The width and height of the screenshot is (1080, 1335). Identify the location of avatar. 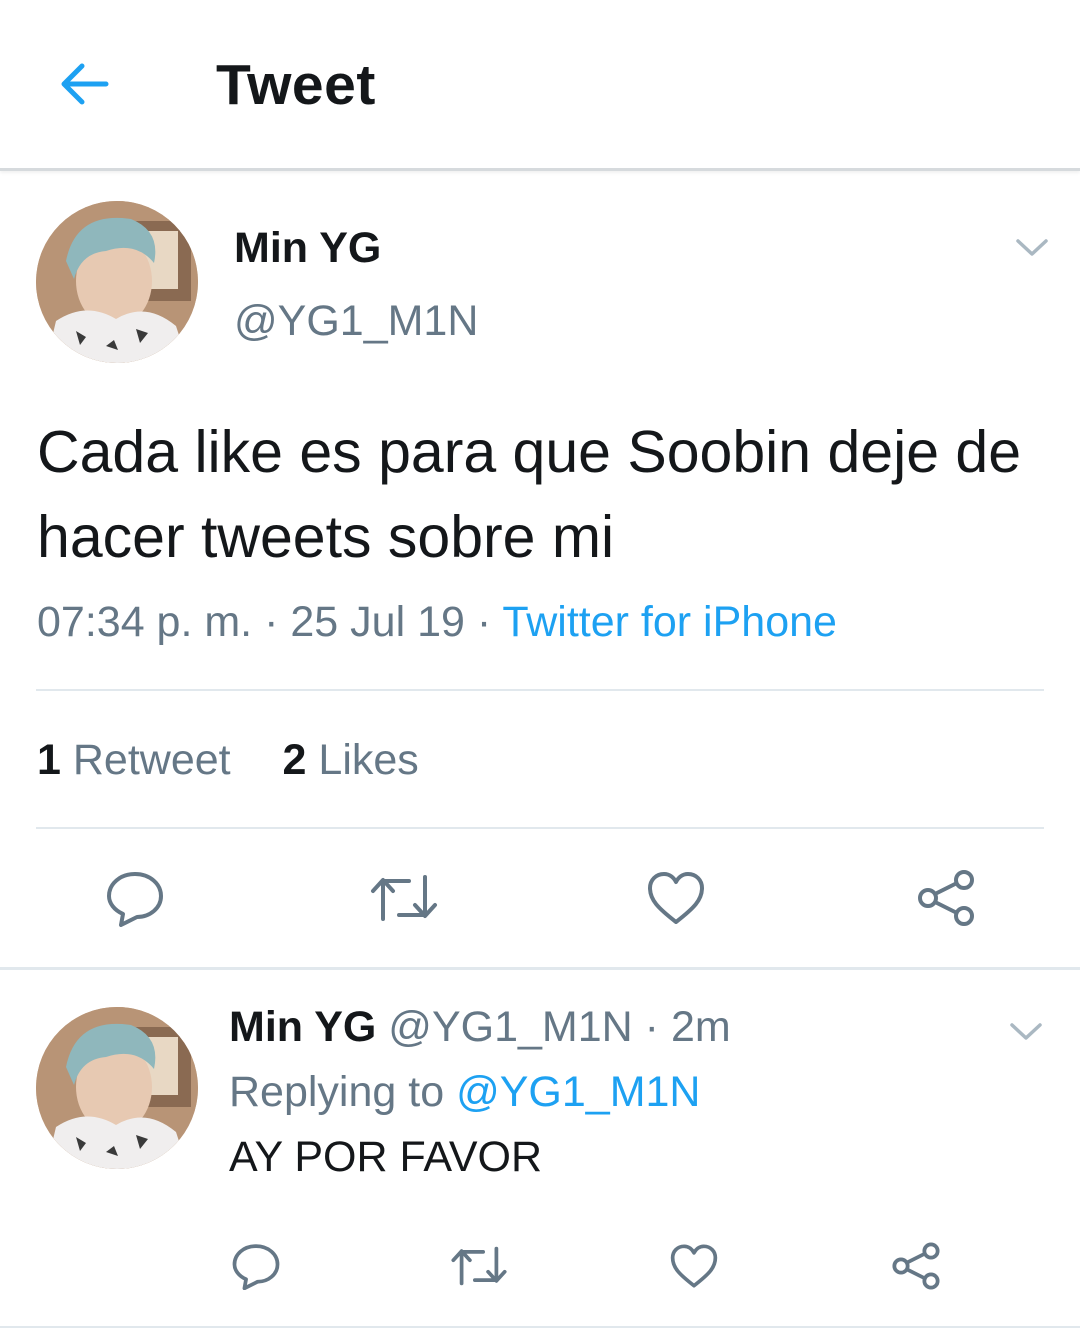
(117, 282).